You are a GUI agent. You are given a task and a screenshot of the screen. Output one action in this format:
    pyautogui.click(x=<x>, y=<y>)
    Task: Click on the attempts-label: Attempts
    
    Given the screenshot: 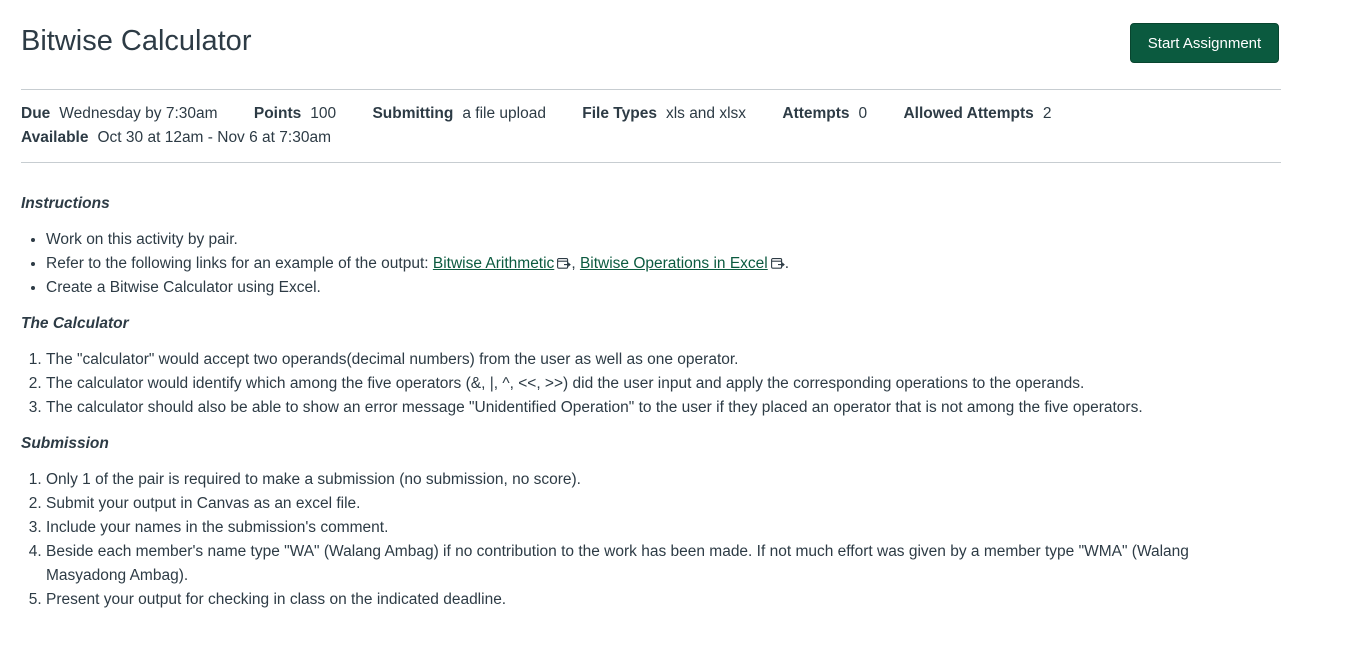 What is the action you would take?
    pyautogui.click(x=816, y=113)
    